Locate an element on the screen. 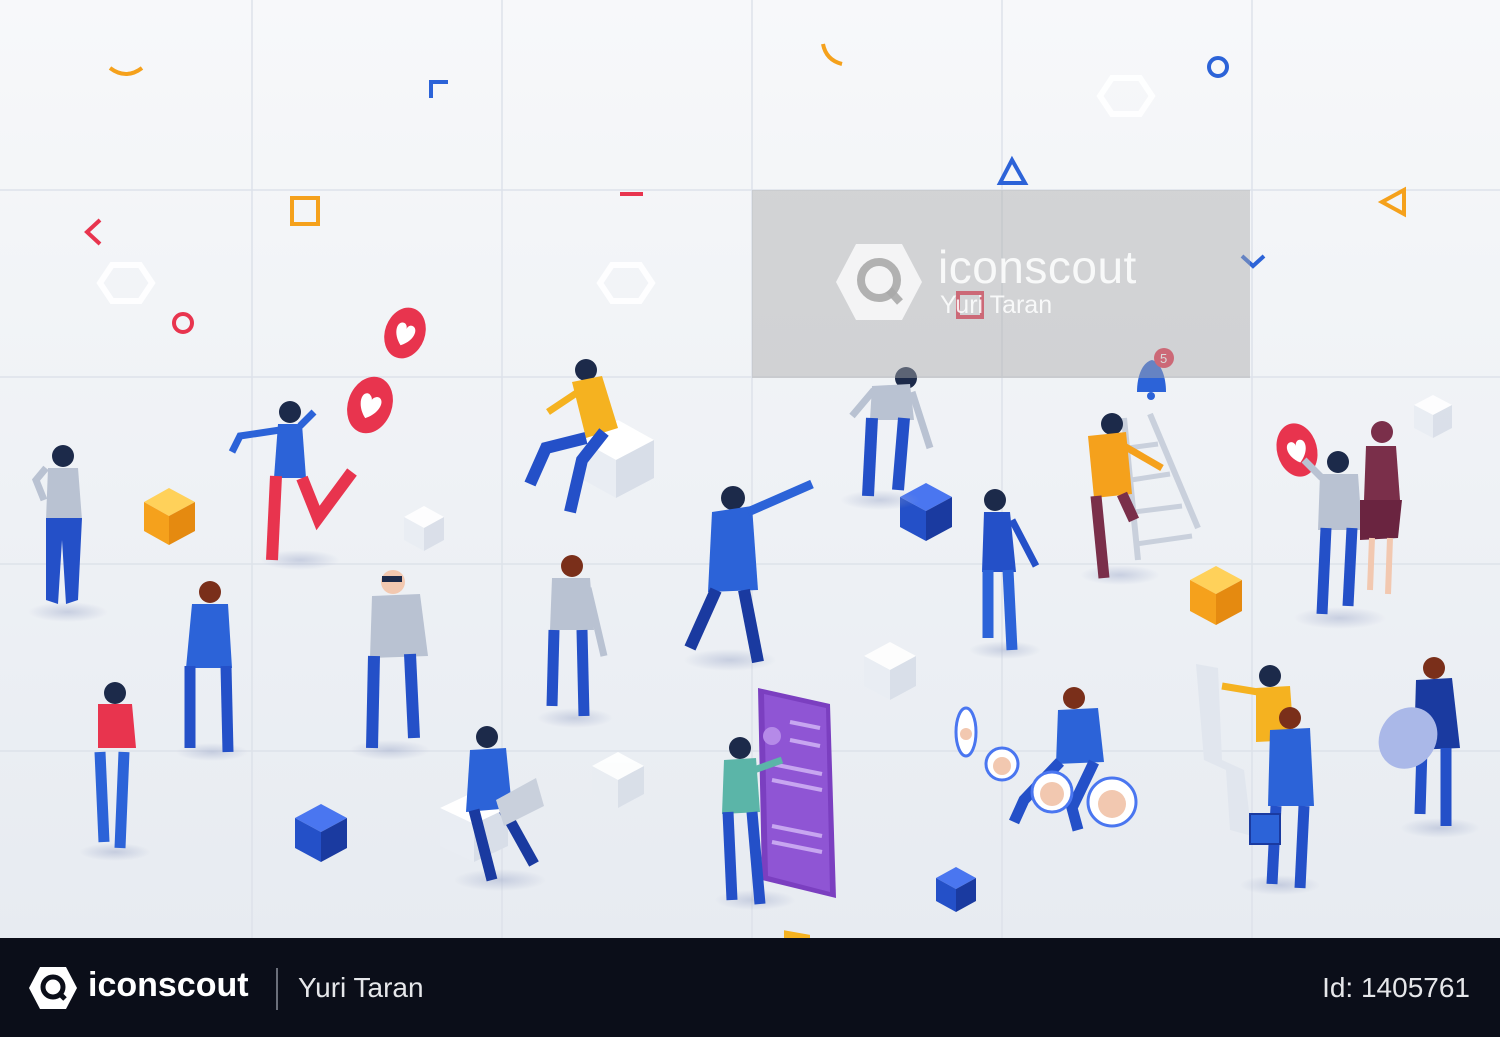 The height and width of the screenshot is (1037, 1500). footer-divider is located at coordinates (277, 989).